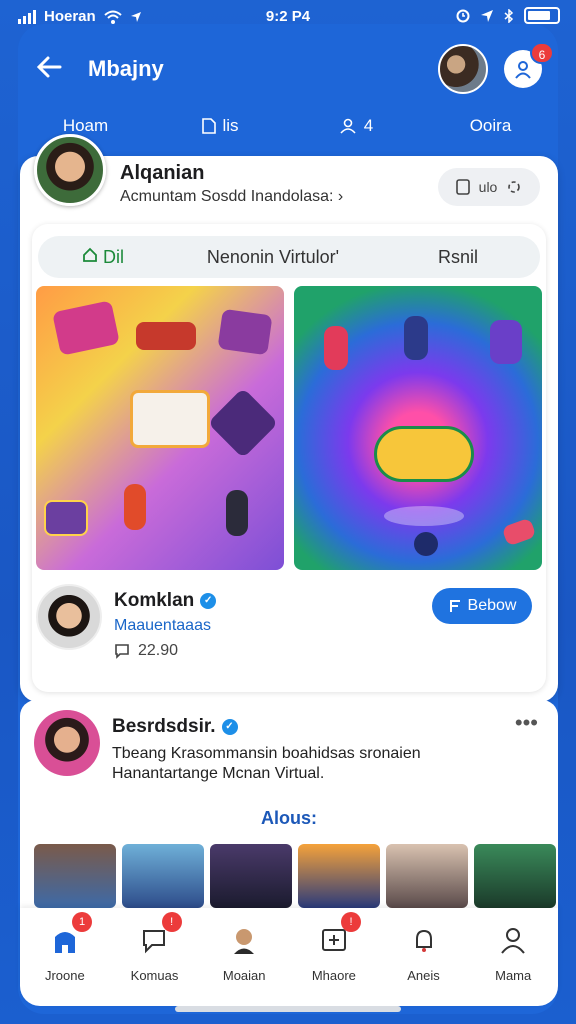  I want to click on filter-item: Nenonin Virtulor', so click(273, 257).